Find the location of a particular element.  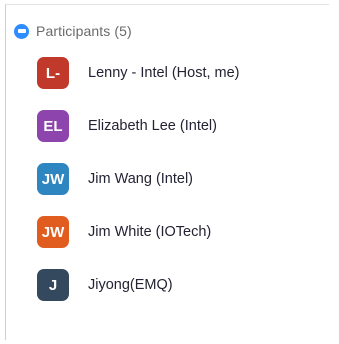

participant-name: Jim White (IOTech) is located at coordinates (150, 232).